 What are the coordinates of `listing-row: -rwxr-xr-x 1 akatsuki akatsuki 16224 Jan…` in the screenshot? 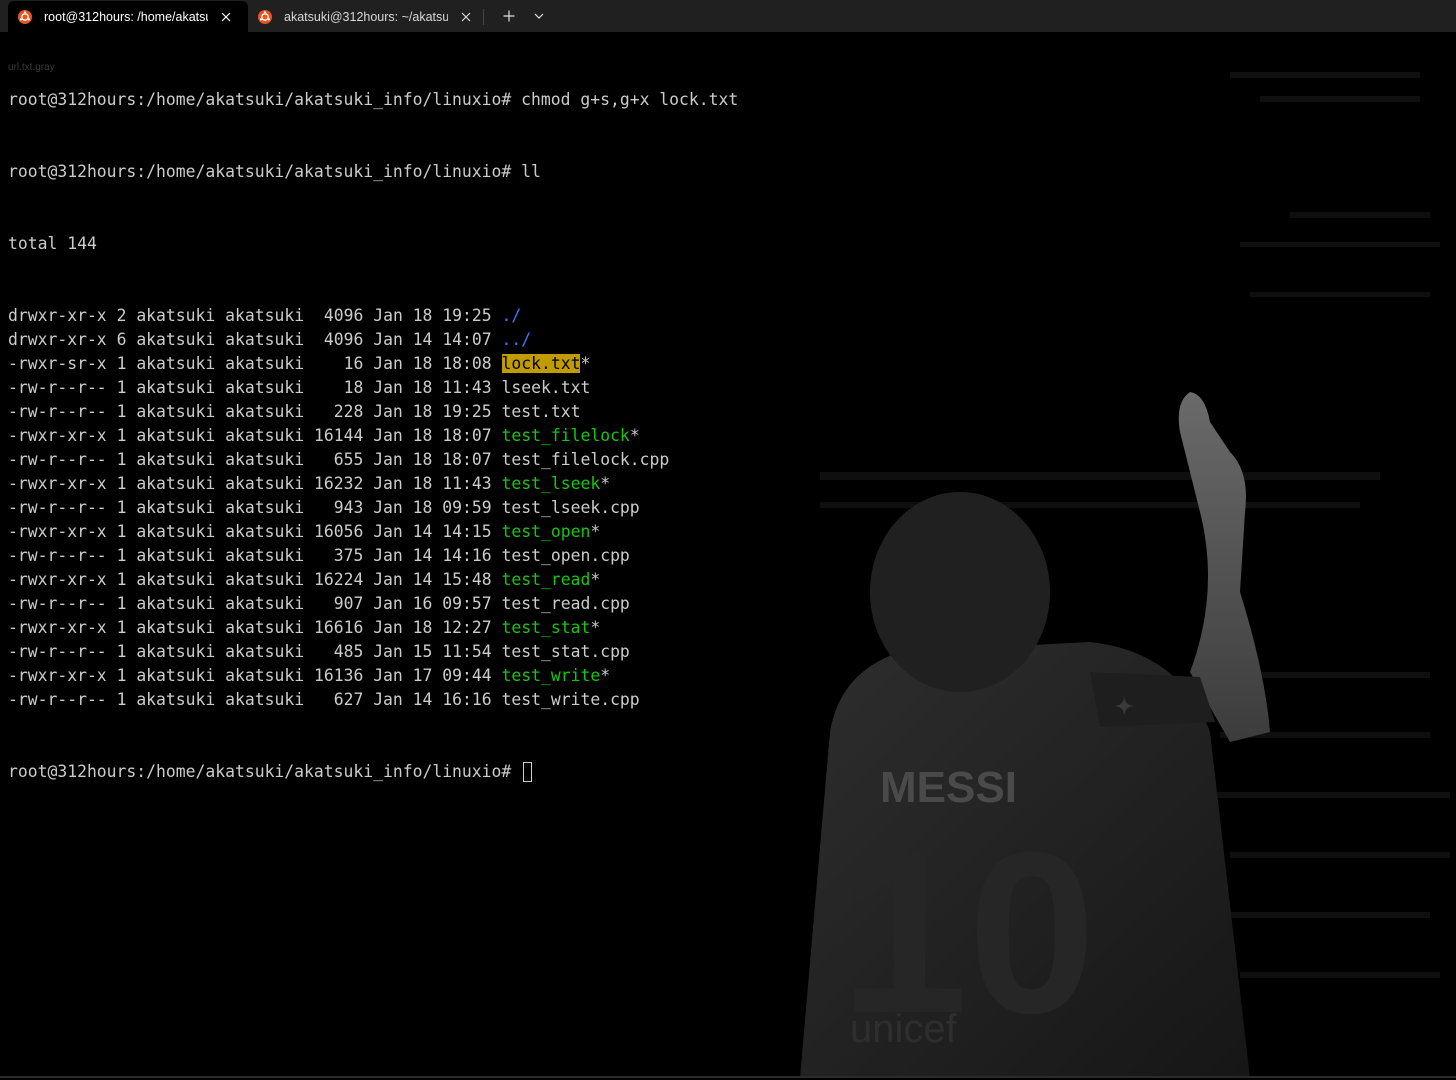 It's located at (373, 580).